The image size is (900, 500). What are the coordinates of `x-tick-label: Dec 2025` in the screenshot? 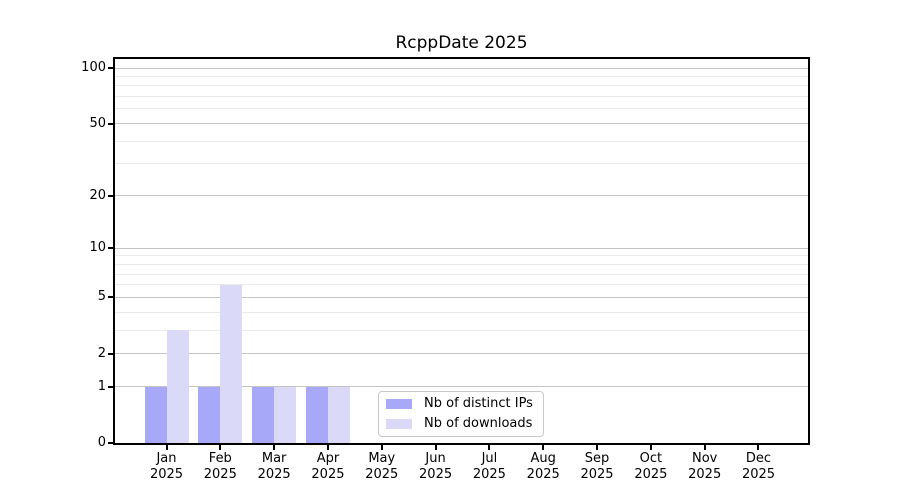 It's located at (758, 467).